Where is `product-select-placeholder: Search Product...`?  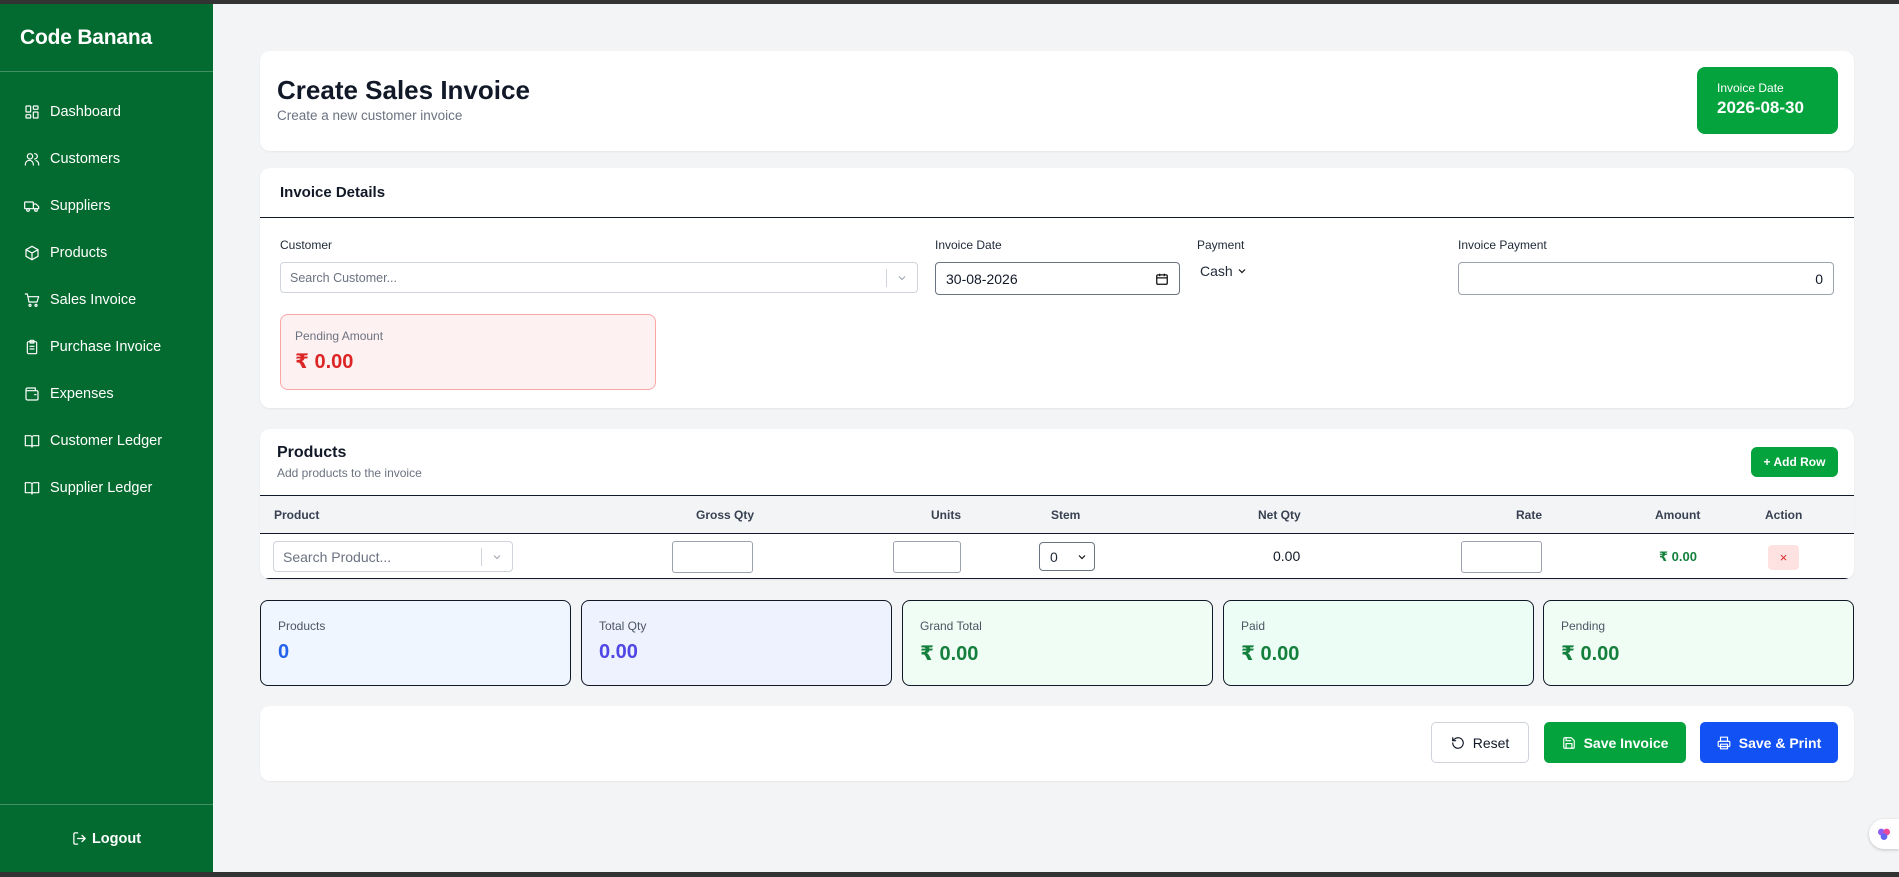 product-select-placeholder: Search Product... is located at coordinates (337, 556).